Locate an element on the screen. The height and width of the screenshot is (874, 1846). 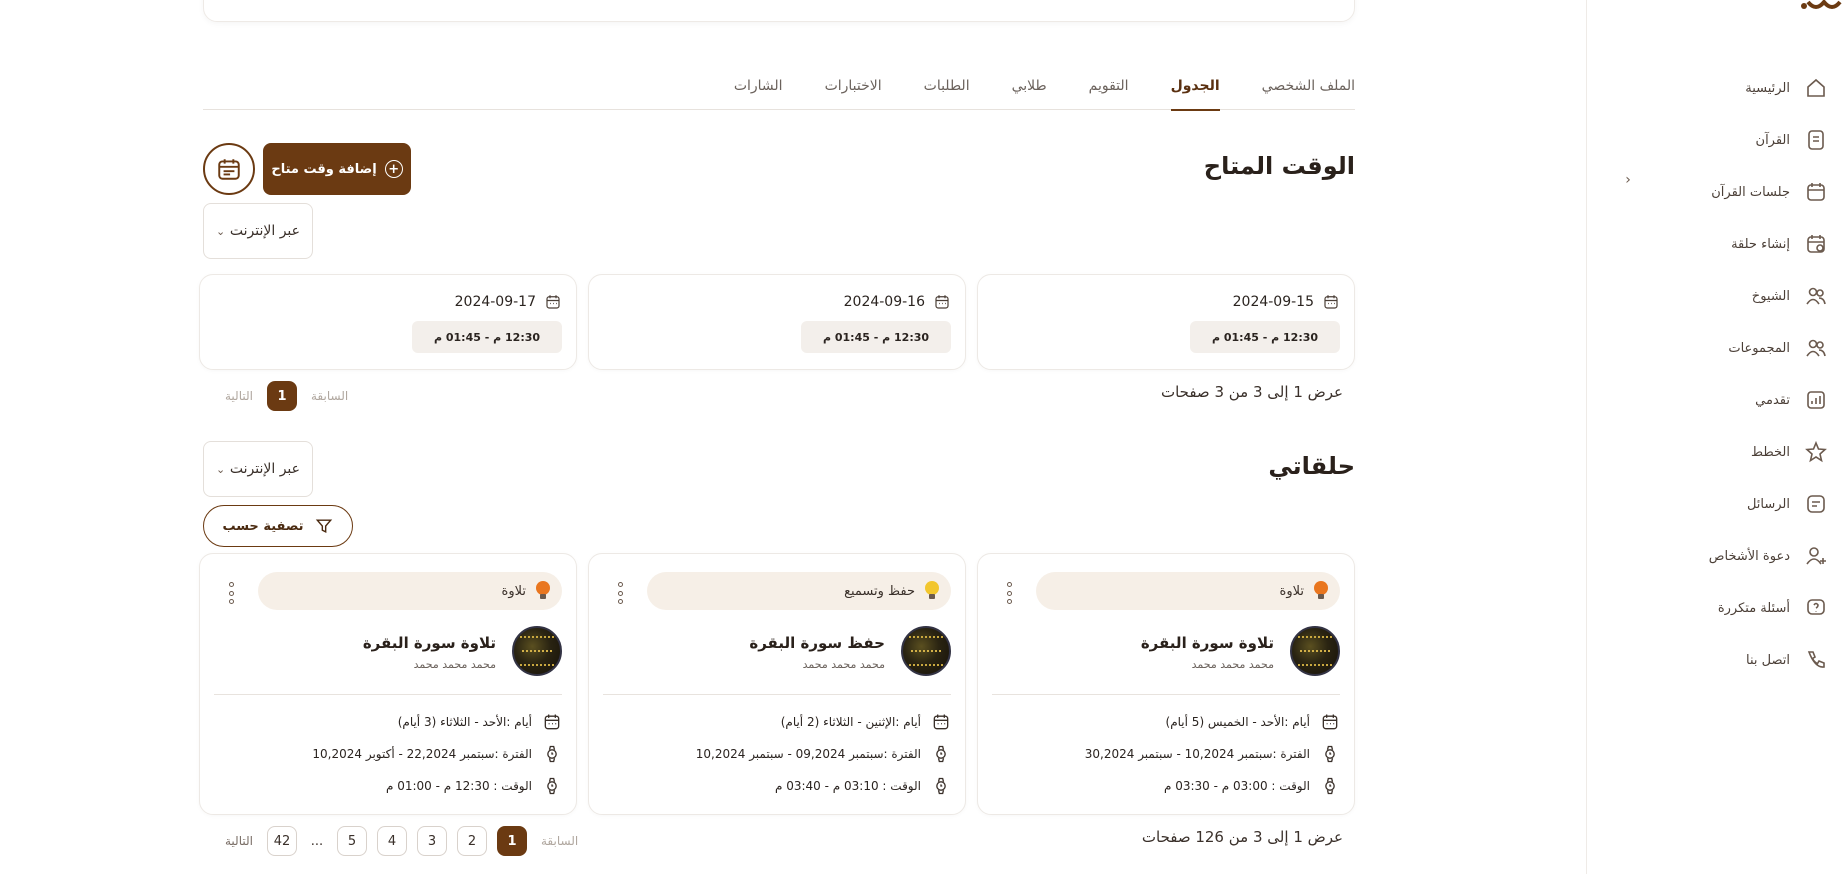
book-icon is located at coordinates (1816, 140).